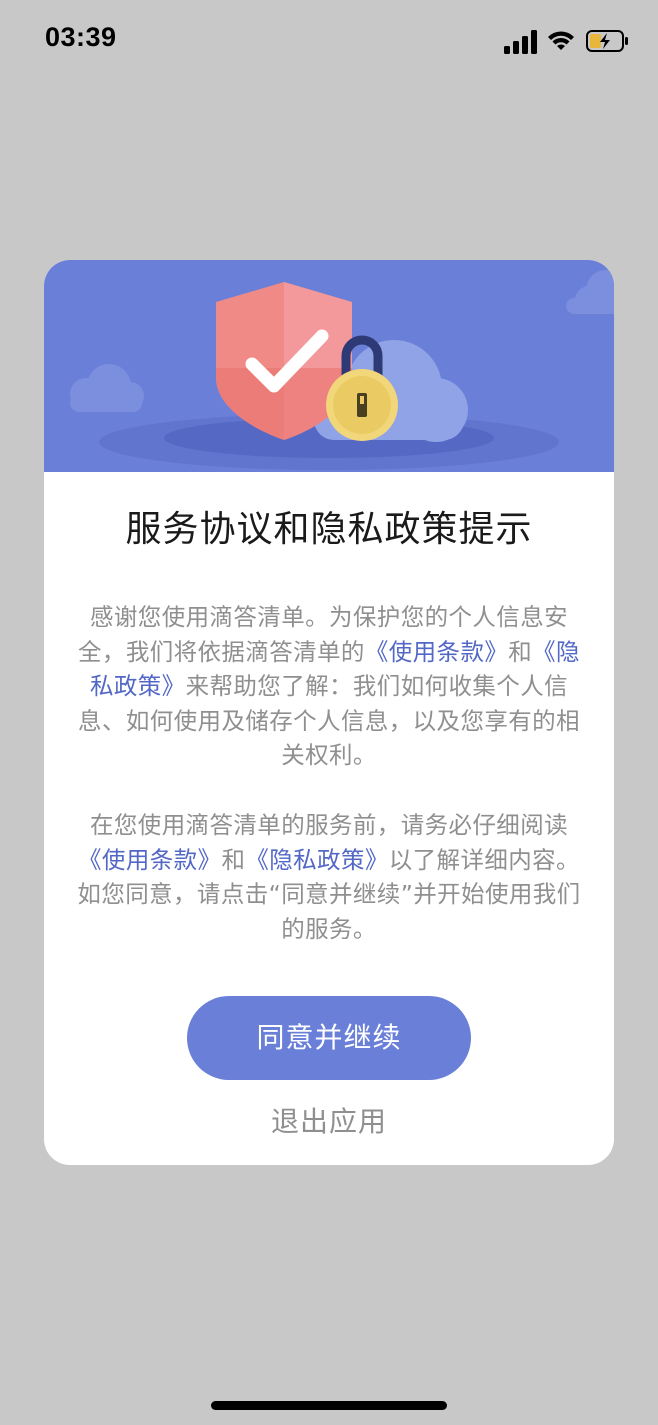 The height and width of the screenshot is (1425, 658). What do you see at coordinates (329, 1122) in the screenshot?
I see `exit-app-button: 退出应用` at bounding box center [329, 1122].